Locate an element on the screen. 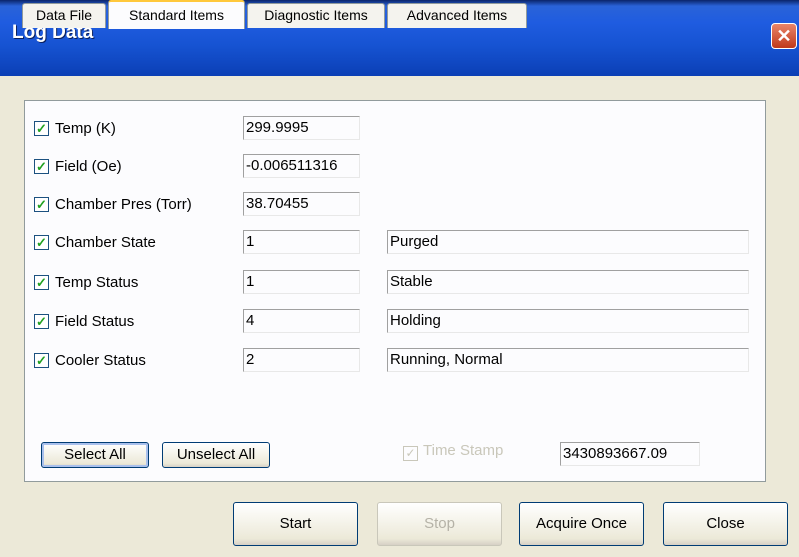 This screenshot has height=557, width=799. cooler-status-label: Cooler Status is located at coordinates (100, 360).